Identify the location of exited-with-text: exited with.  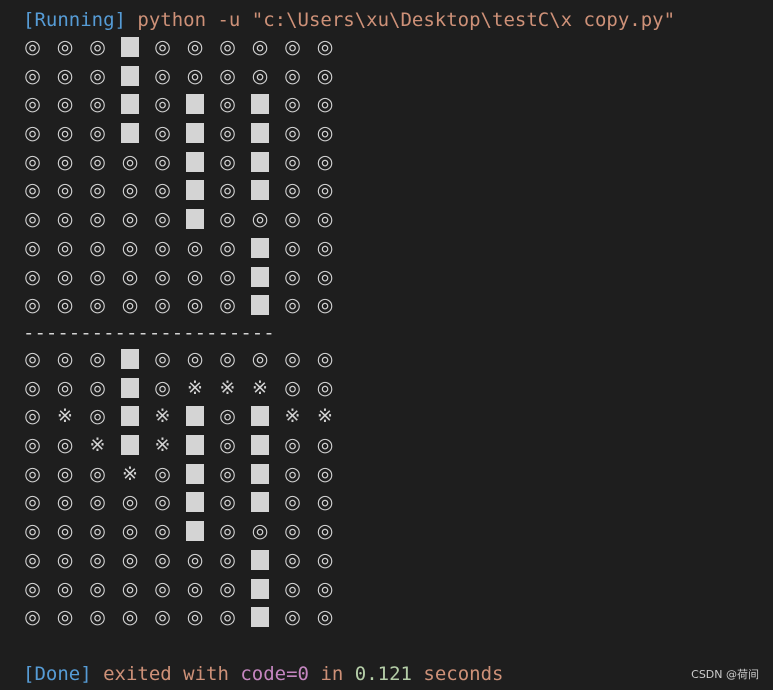
(166, 674).